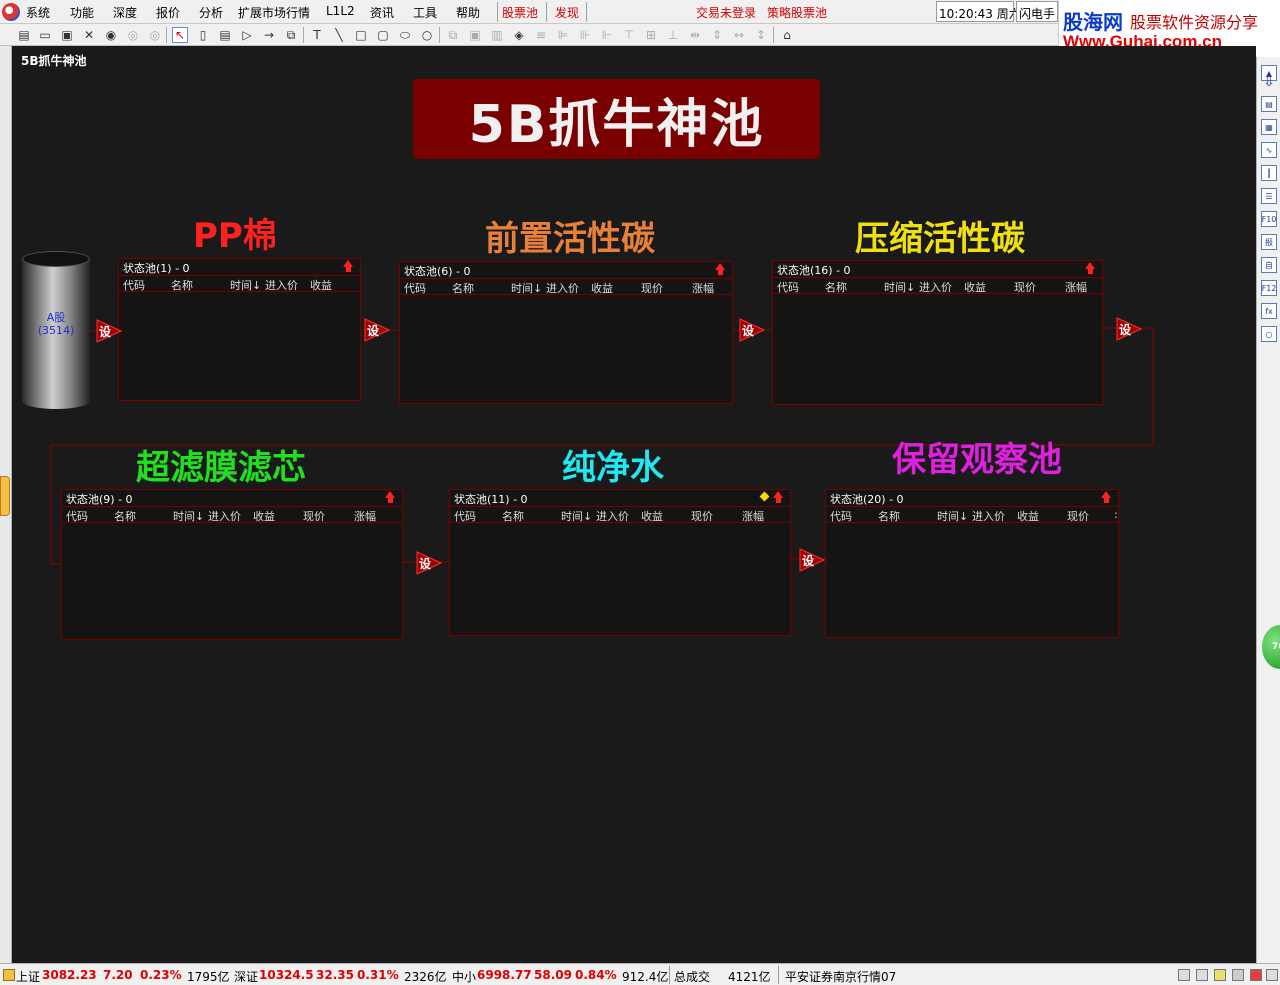  Describe the element at coordinates (541, 35) in the screenshot. I see `line-width-icon: ≡` at that location.